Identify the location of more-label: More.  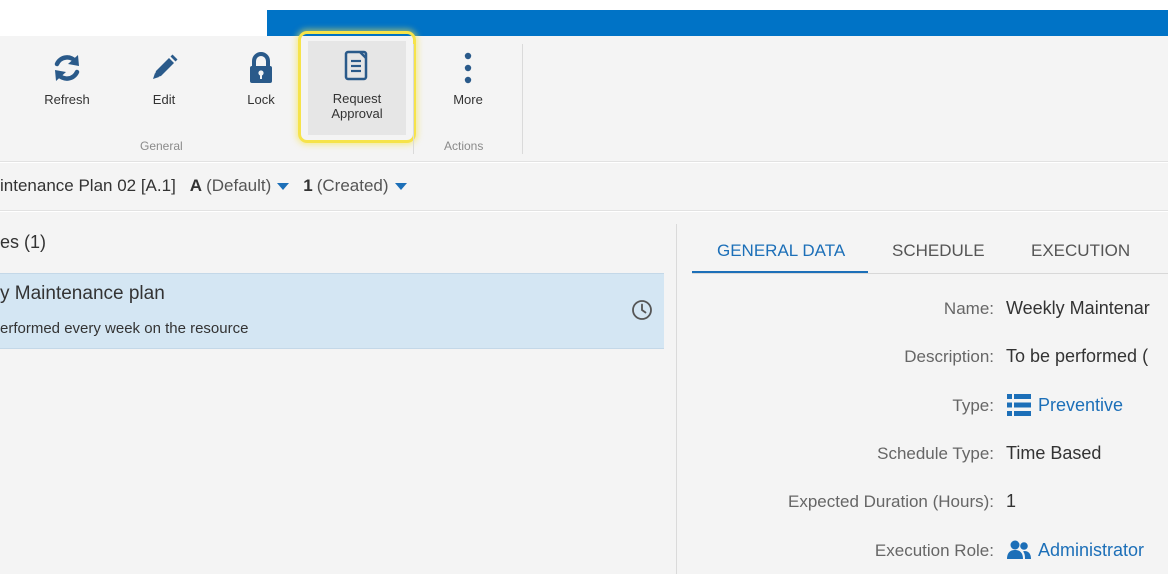
(468, 99).